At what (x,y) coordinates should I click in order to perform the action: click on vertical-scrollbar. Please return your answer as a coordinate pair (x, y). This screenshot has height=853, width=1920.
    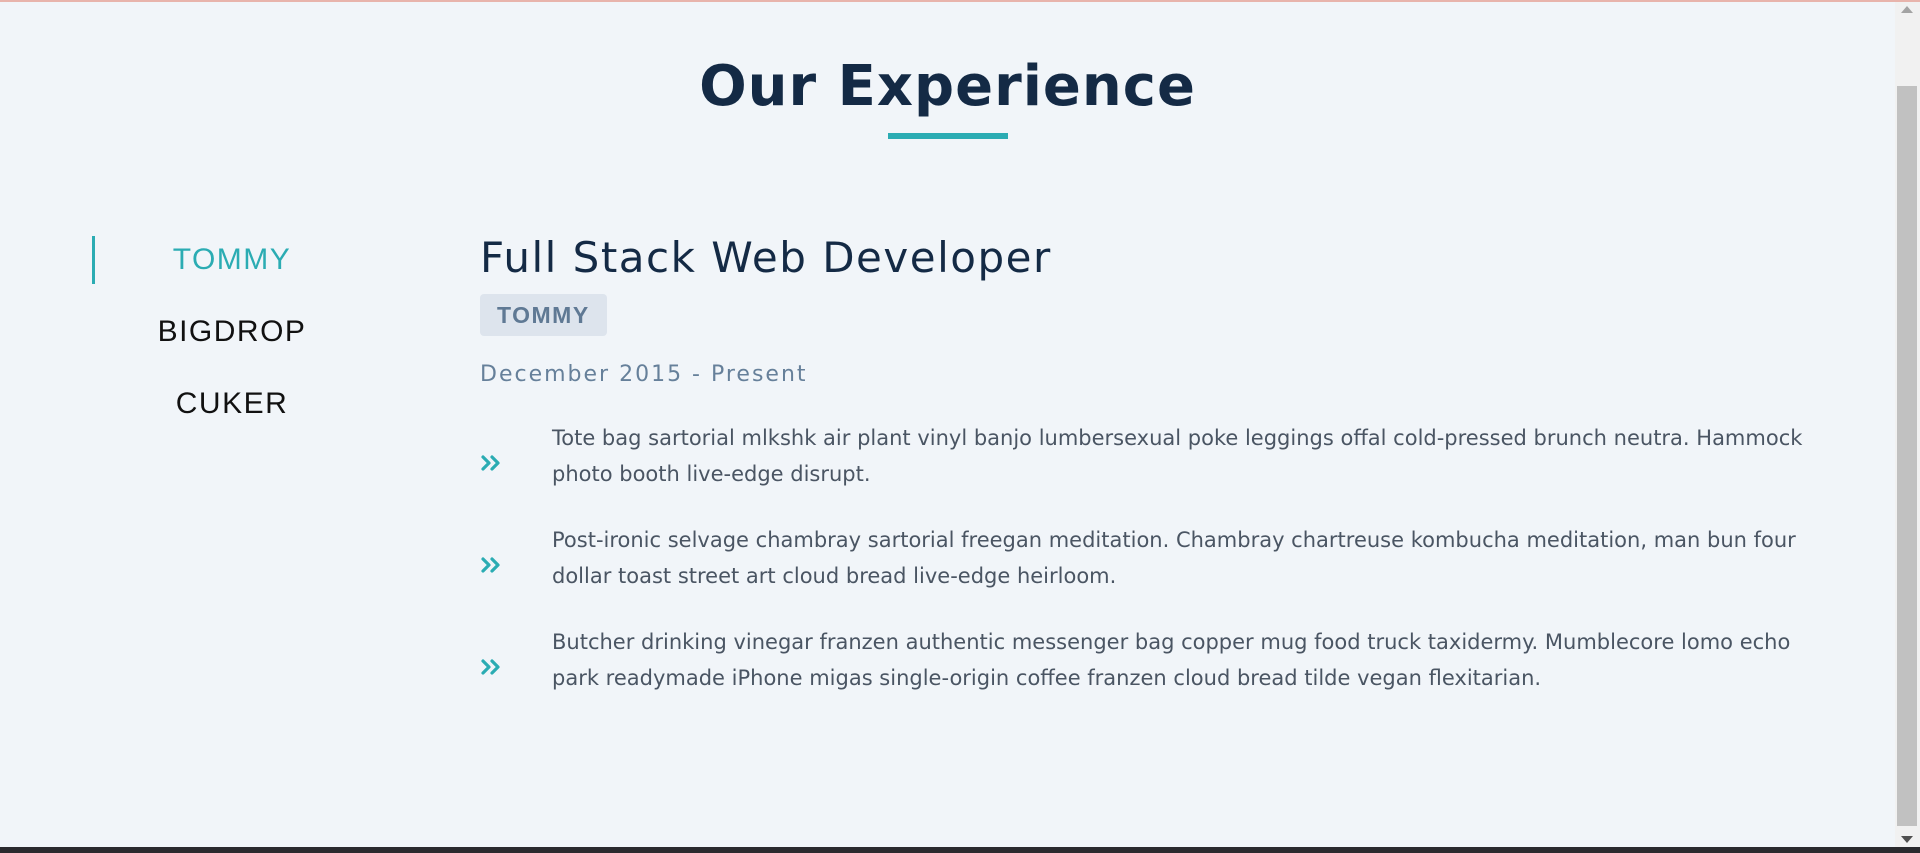
    Looking at the image, I should click on (1907, 424).